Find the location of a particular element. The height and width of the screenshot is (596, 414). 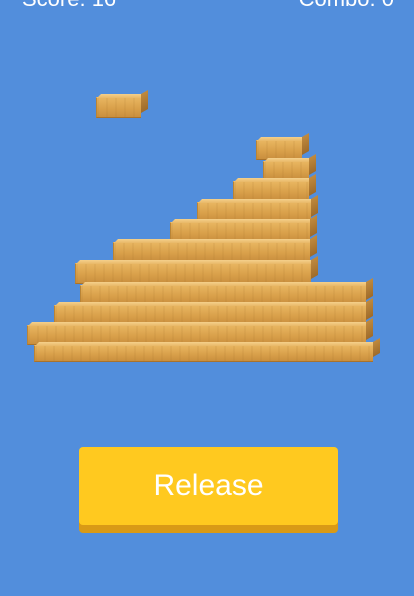

combo-label: Combo: 0 is located at coordinates (346, 5).